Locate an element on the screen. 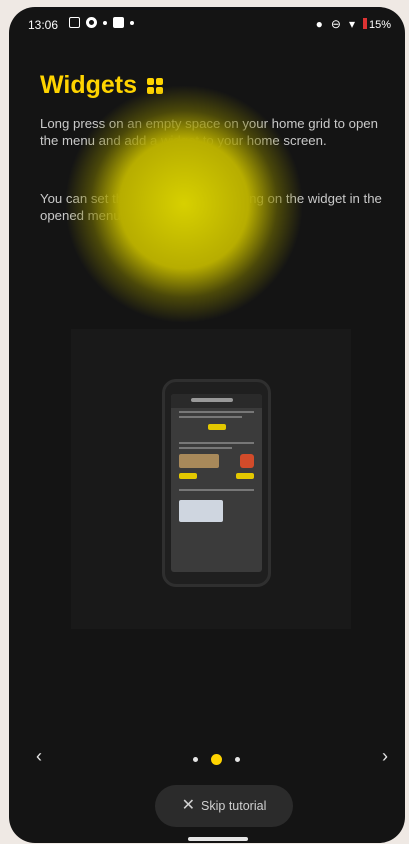 The height and width of the screenshot is (844, 409). page-indicator is located at coordinates (216, 759).